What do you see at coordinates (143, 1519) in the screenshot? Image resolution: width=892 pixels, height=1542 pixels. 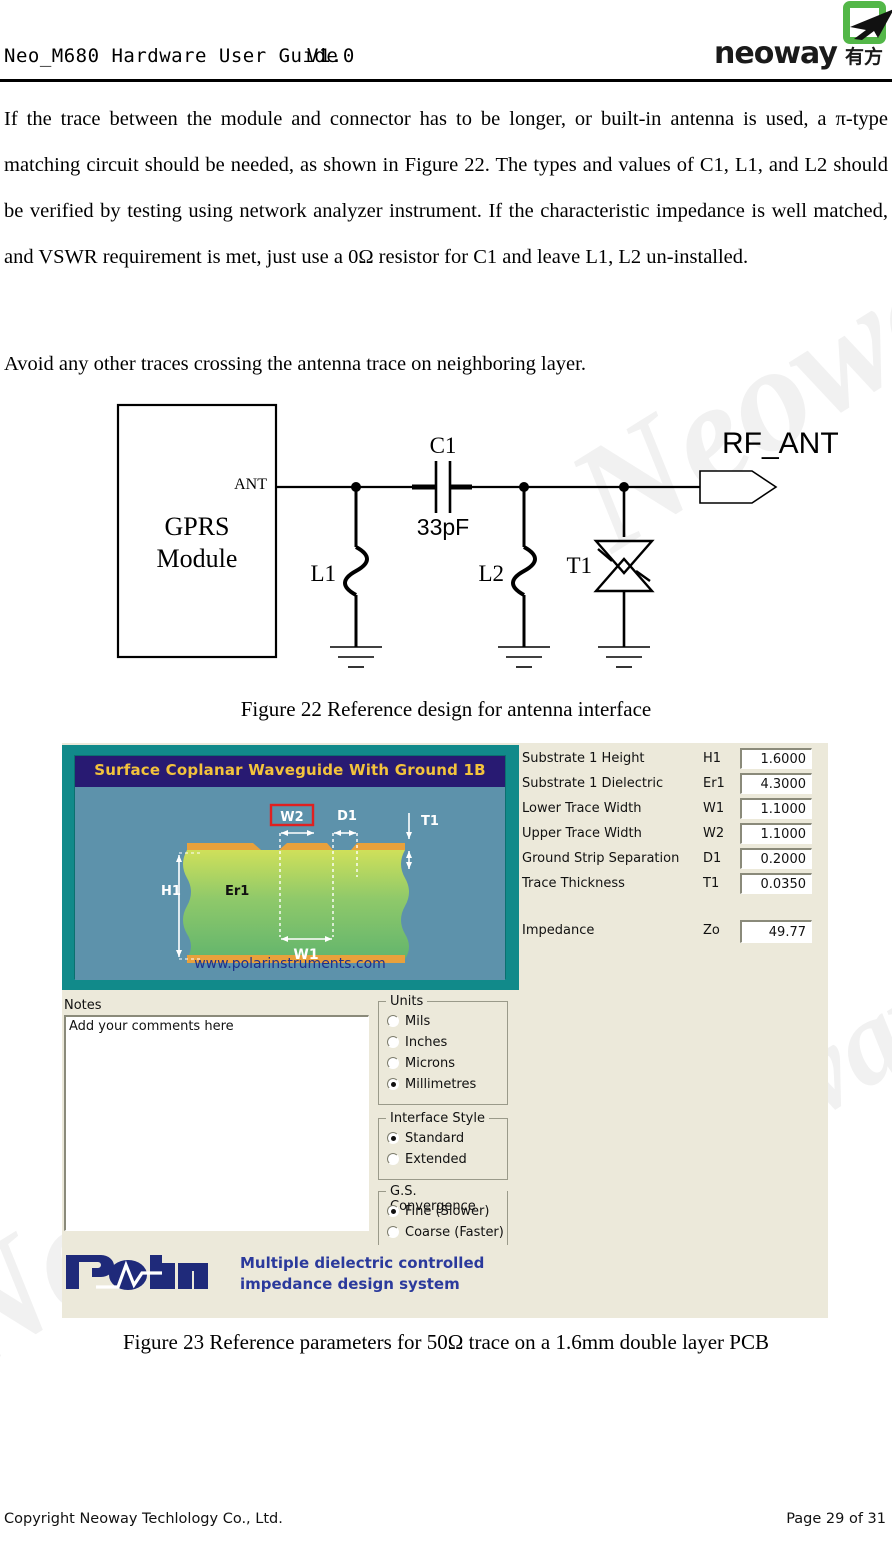 I see `footer-copyright: Copyright Neoway Techlology Co., Ltd.` at bounding box center [143, 1519].